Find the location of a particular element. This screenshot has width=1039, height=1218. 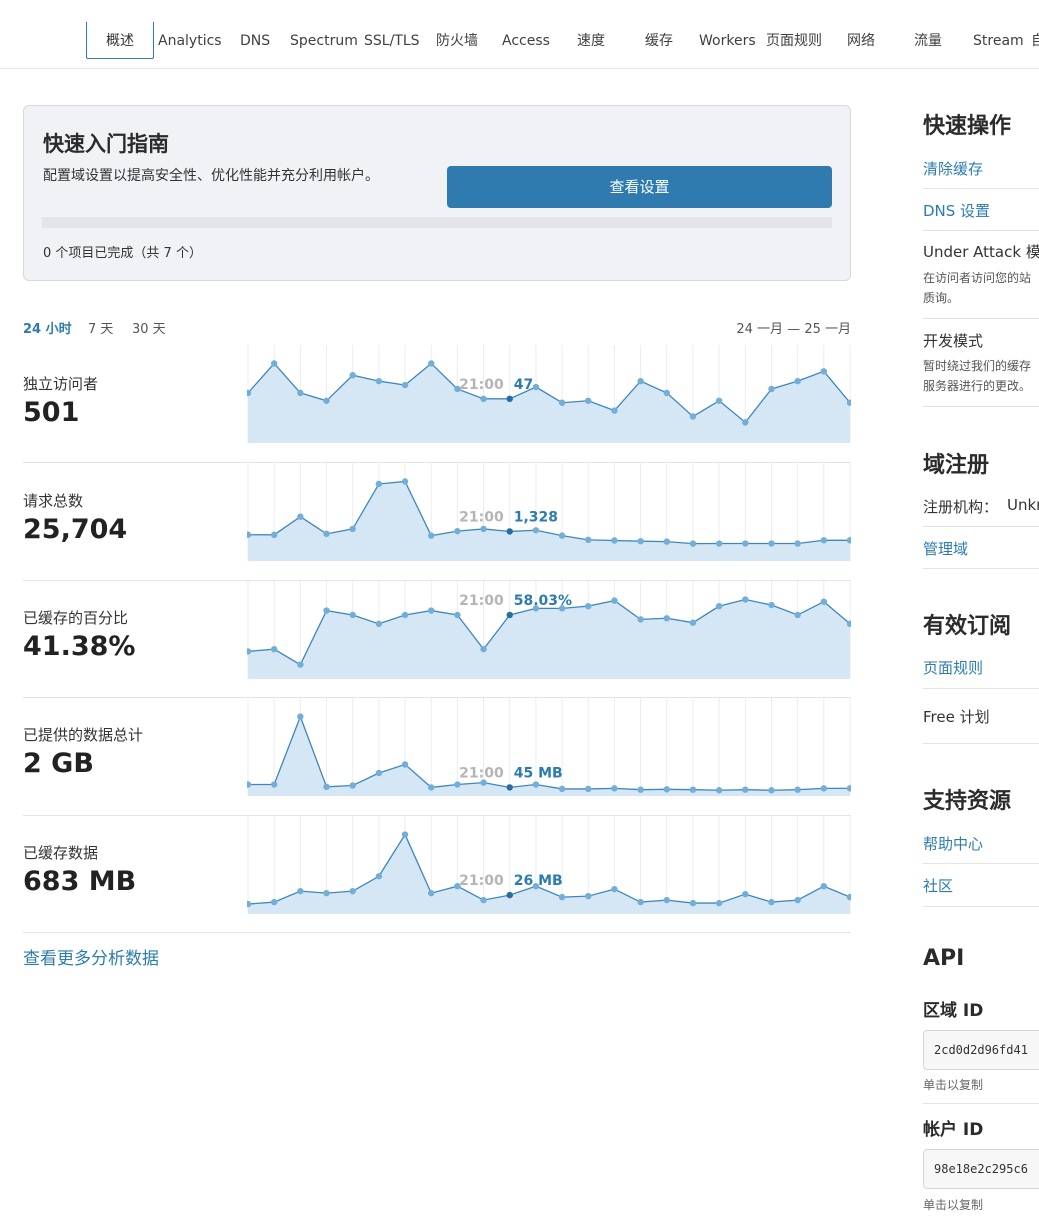

tab-workers: Workers is located at coordinates (727, 40).